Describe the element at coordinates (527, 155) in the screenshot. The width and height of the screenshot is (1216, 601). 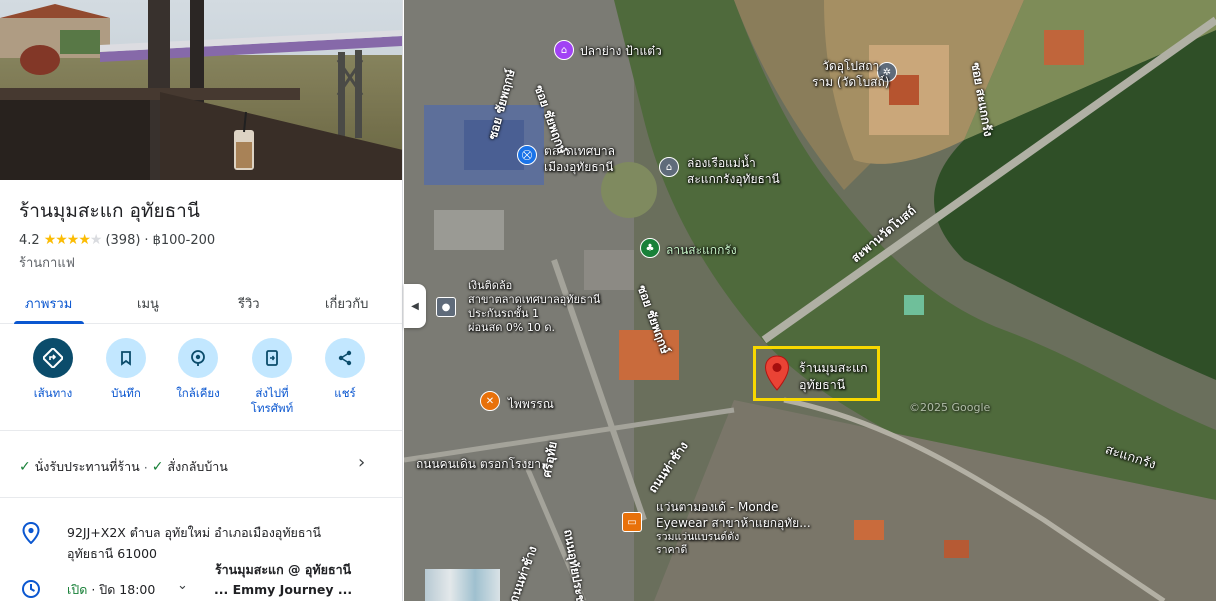
I see `cart-icon: ⛒` at that location.